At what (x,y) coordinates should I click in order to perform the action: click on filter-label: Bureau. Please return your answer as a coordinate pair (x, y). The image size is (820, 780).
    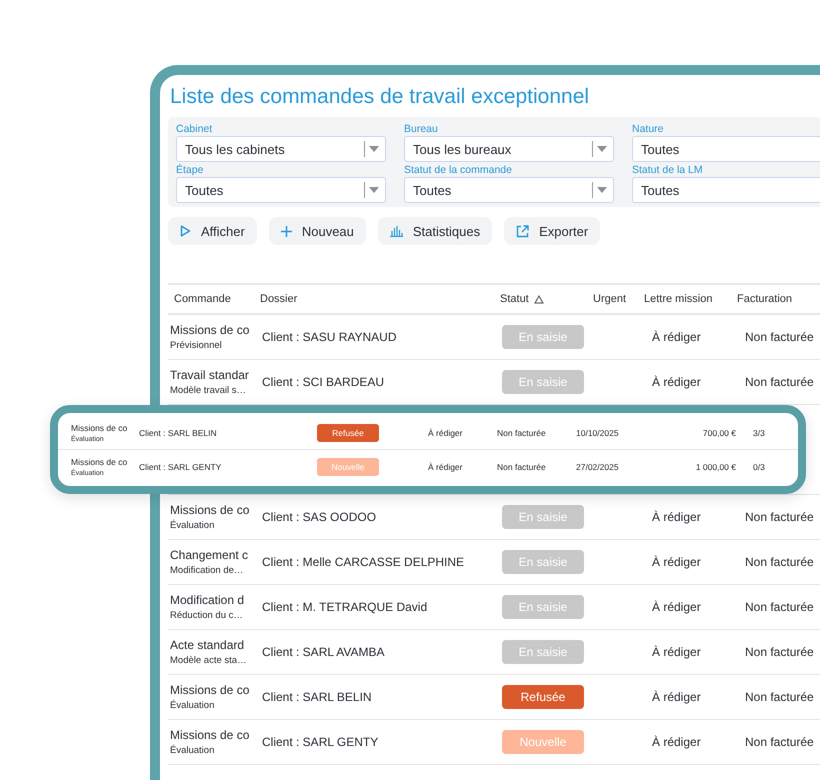
    Looking at the image, I should click on (421, 129).